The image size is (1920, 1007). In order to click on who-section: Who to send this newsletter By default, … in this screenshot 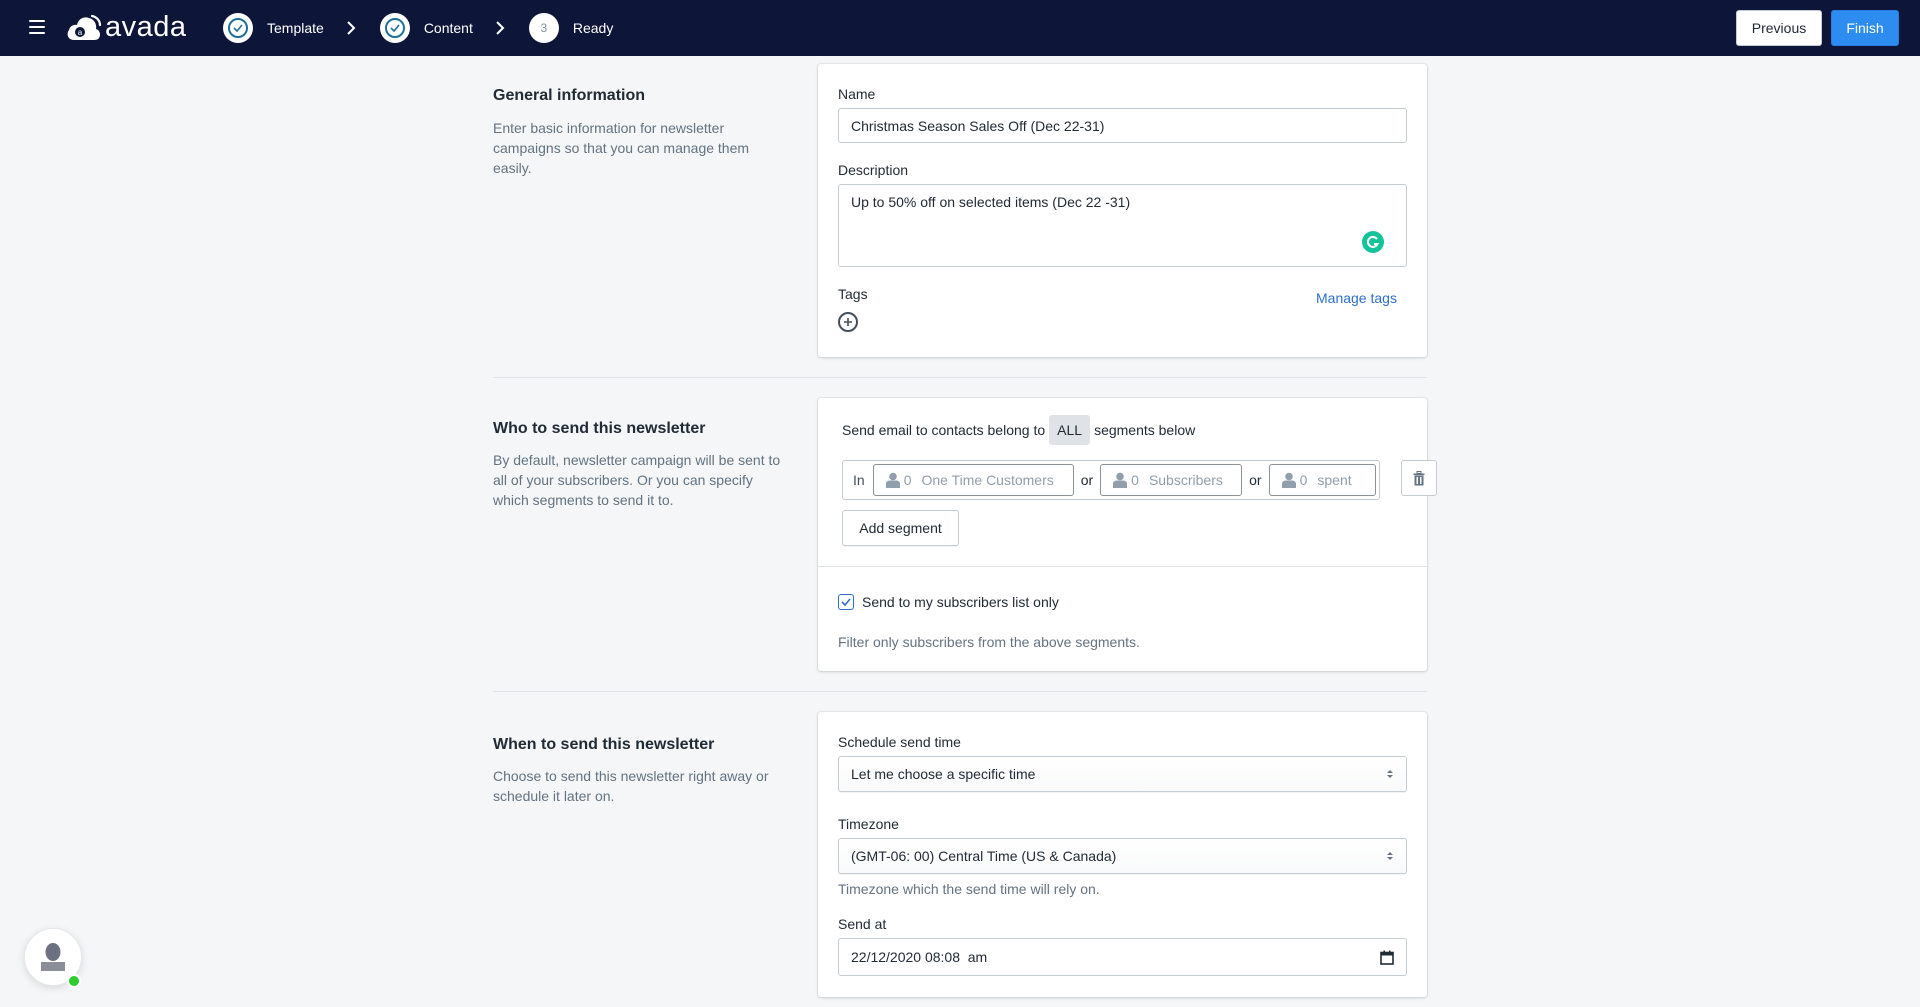, I will do `click(638, 465)`.